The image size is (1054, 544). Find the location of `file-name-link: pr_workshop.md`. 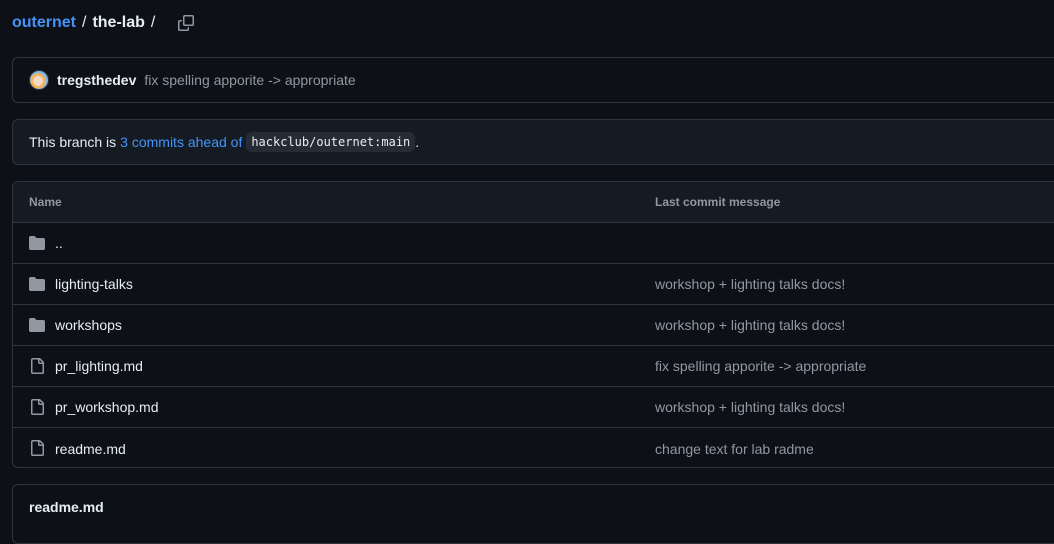

file-name-link: pr_workshop.md is located at coordinates (107, 407).